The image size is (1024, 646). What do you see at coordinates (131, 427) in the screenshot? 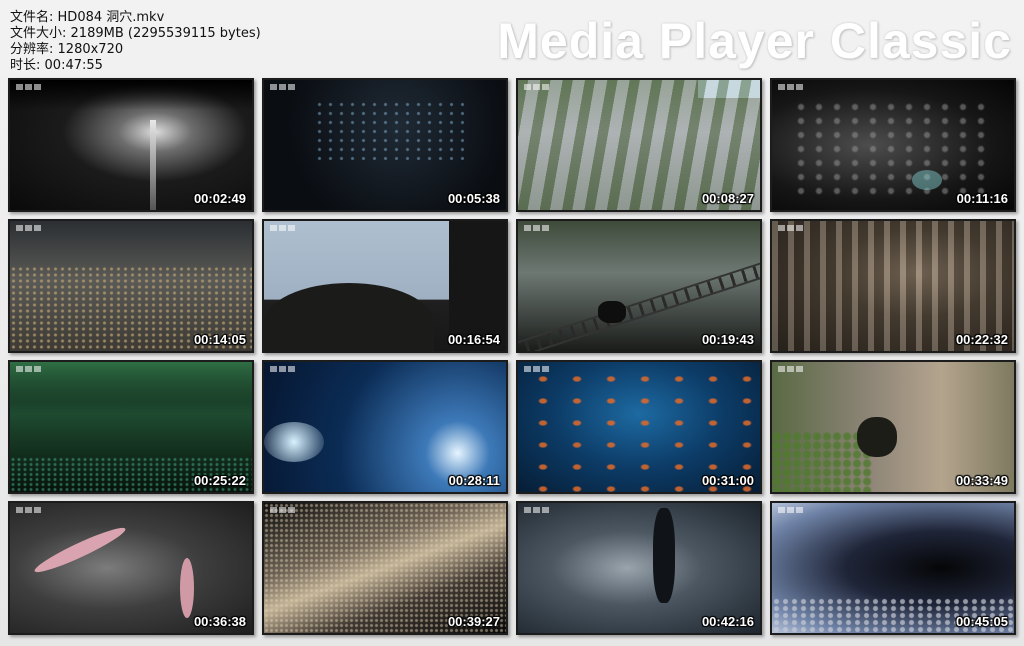
I see `thumbnail-9: 00:25:22` at bounding box center [131, 427].